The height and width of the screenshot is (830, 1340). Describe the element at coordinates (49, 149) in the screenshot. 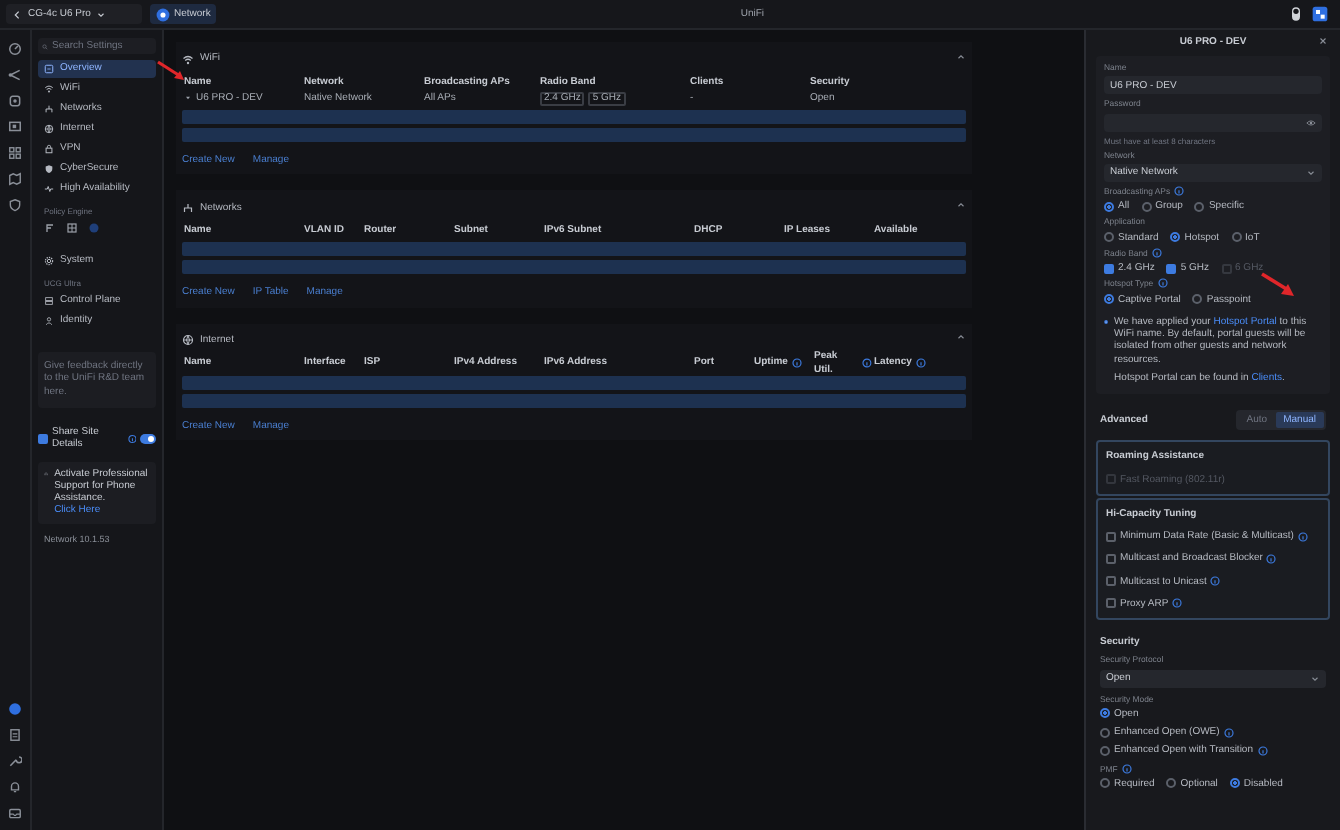

I see `lock-icon` at that location.